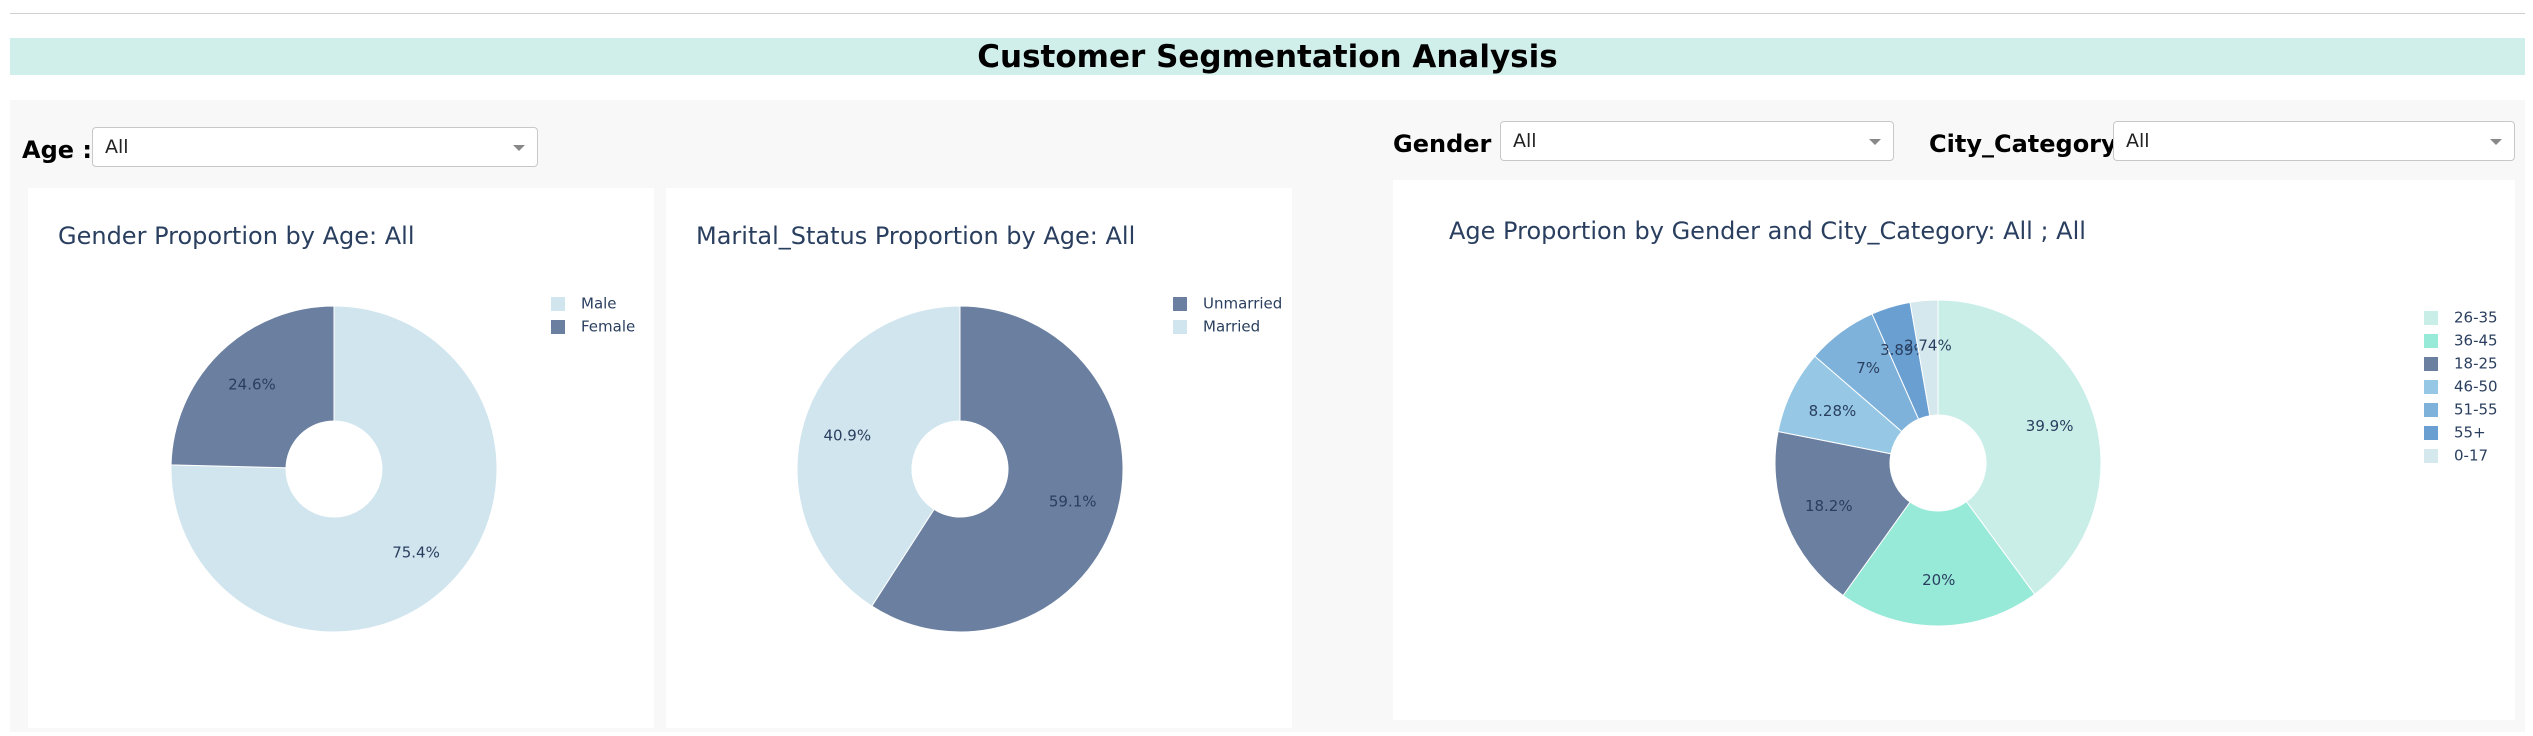 The width and height of the screenshot is (2533, 736). What do you see at coordinates (402, 464) in the screenshot?
I see `gender-pie-chart: 75.4% 24.6% Male Female` at bounding box center [402, 464].